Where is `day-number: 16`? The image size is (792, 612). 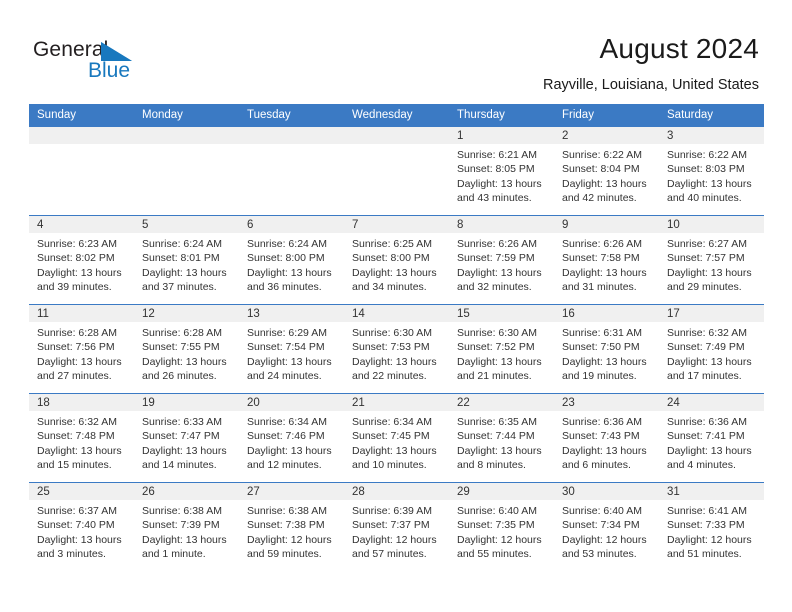 day-number: 16 is located at coordinates (606, 313).